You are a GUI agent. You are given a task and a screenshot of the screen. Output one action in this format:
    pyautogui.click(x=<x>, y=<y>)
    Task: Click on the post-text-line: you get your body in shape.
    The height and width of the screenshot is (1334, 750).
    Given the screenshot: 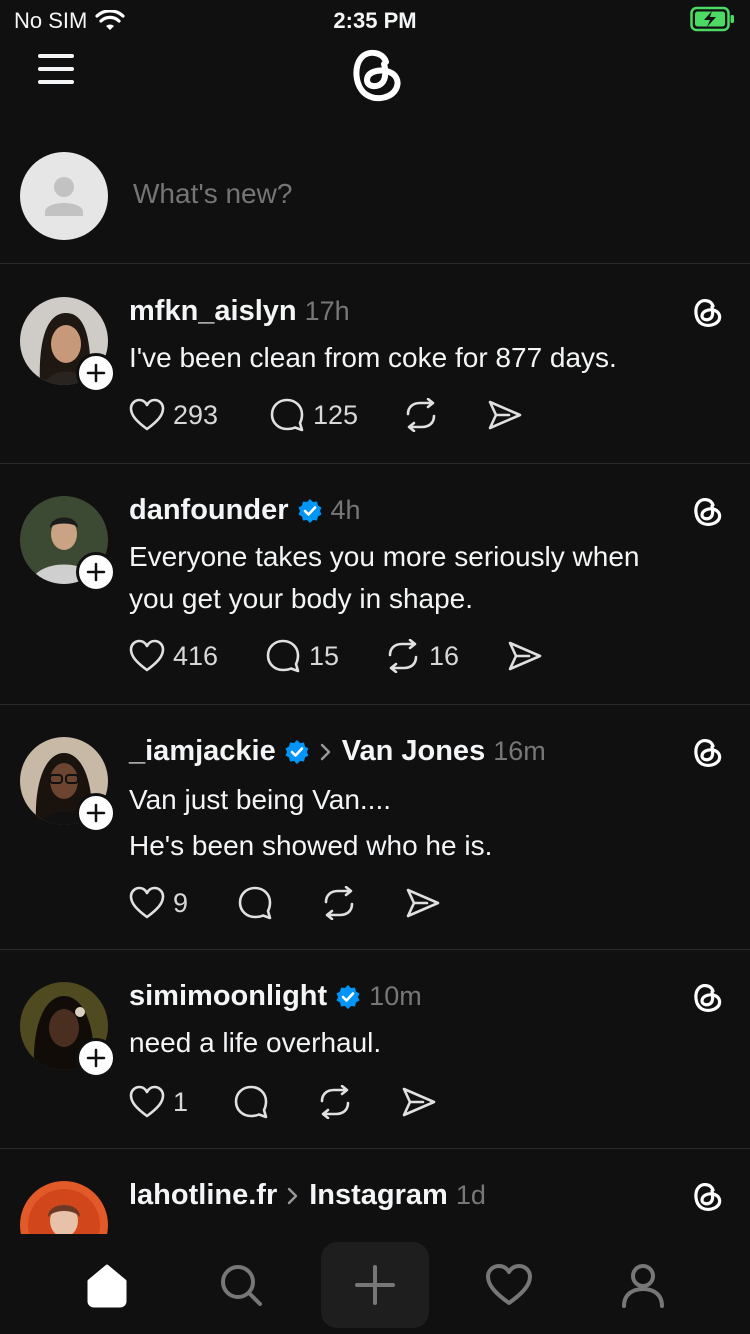 What is the action you would take?
    pyautogui.click(x=301, y=598)
    